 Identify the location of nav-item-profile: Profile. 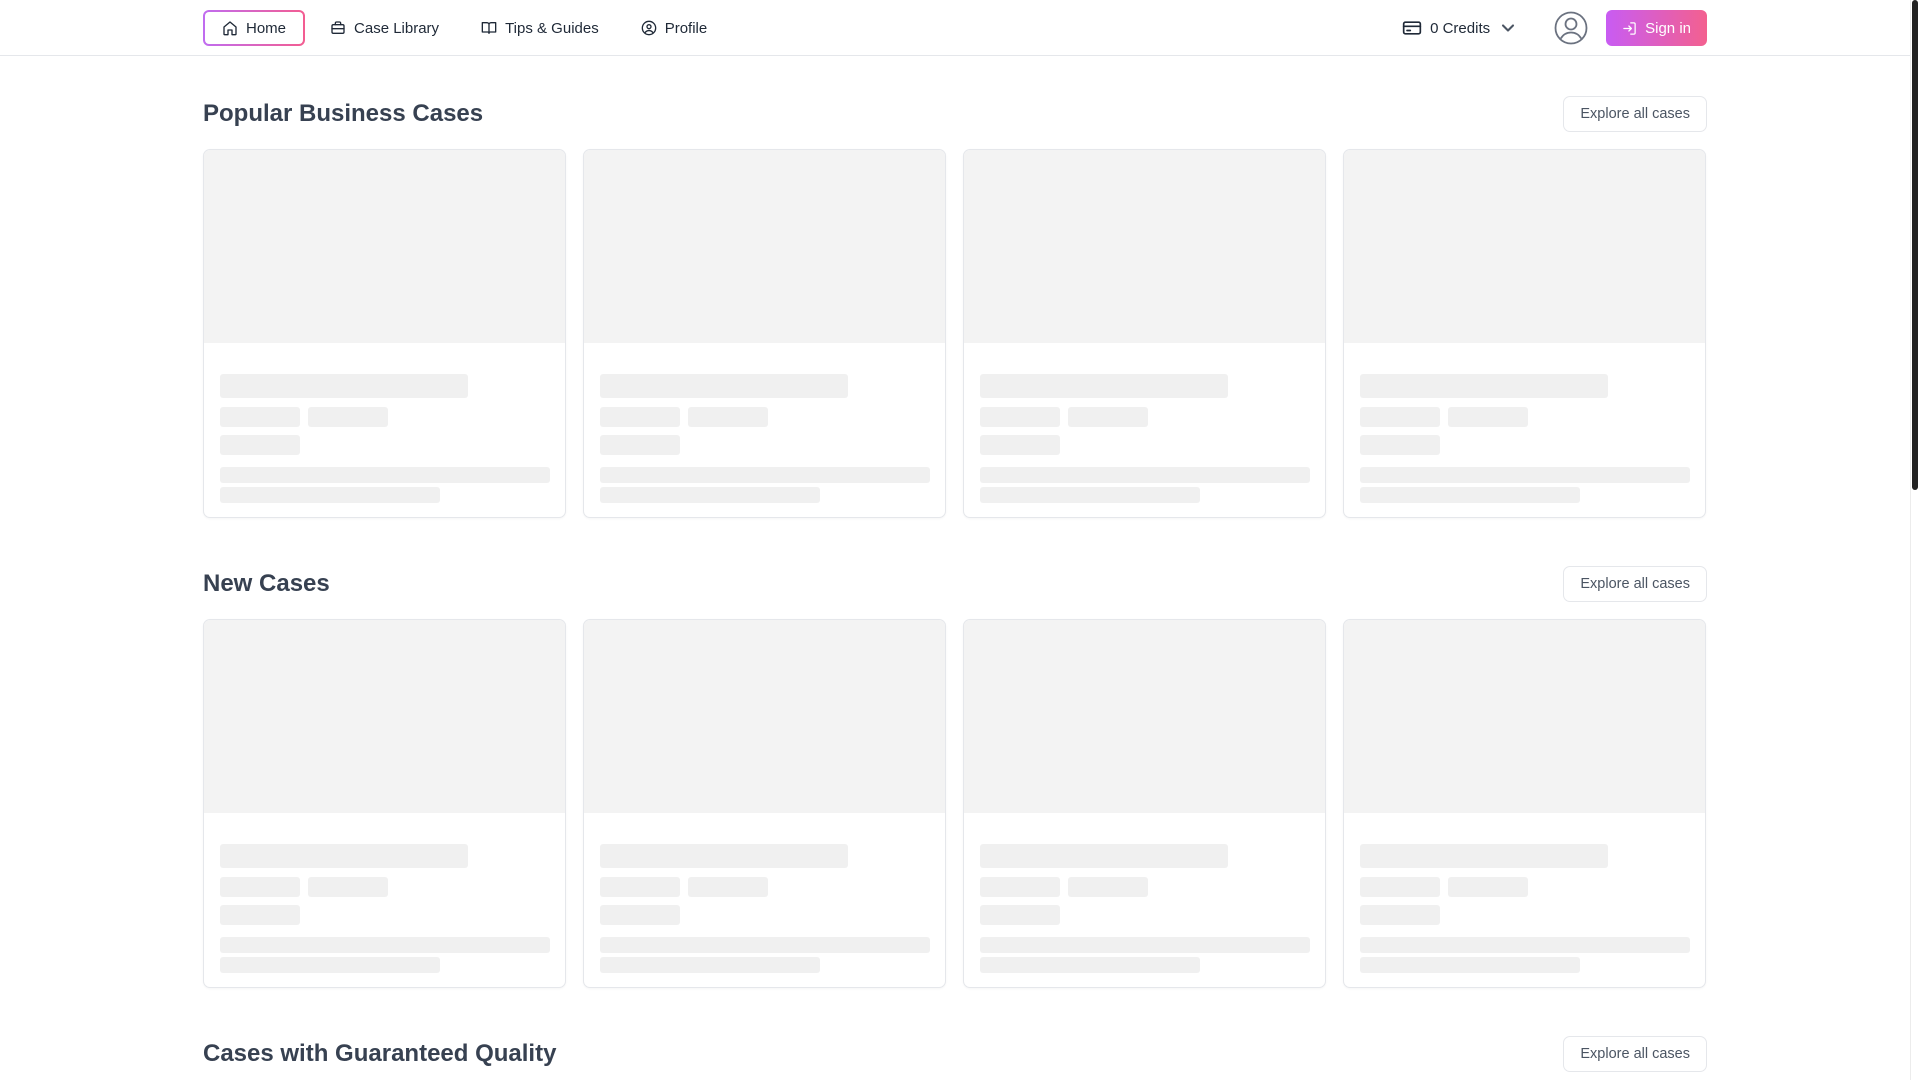
(674, 28).